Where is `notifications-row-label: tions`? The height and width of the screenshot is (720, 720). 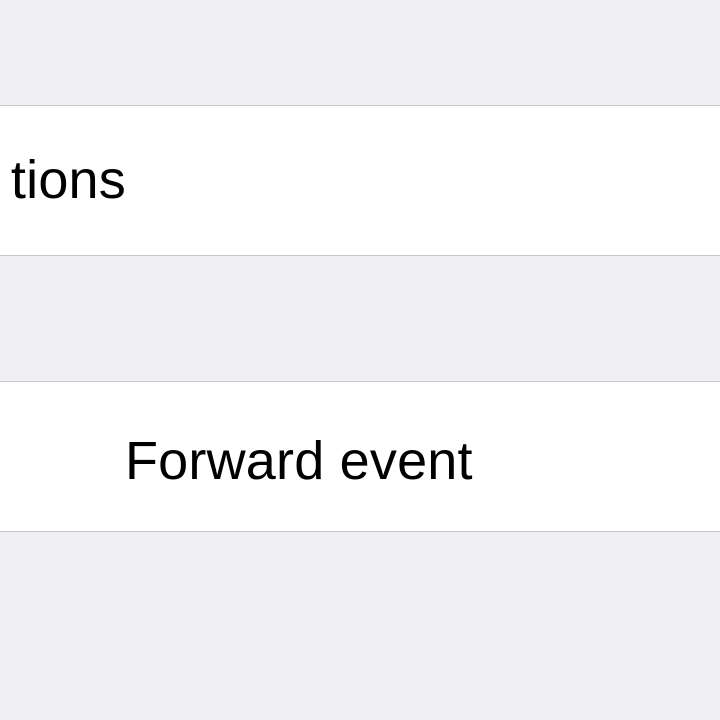
notifications-row-label: tions is located at coordinates (68, 180).